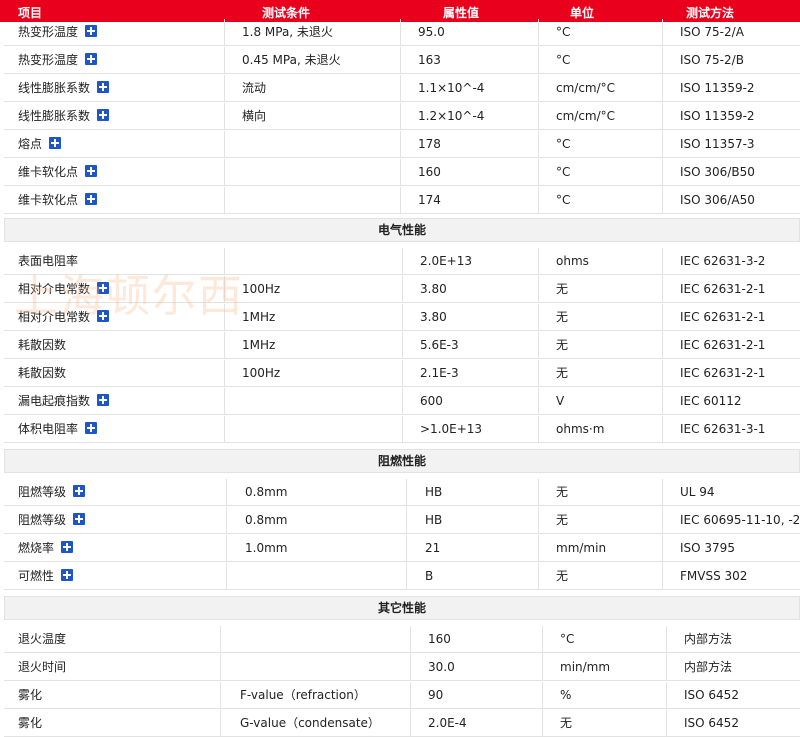  I want to click on property-unit: min/mm, so click(585, 667).